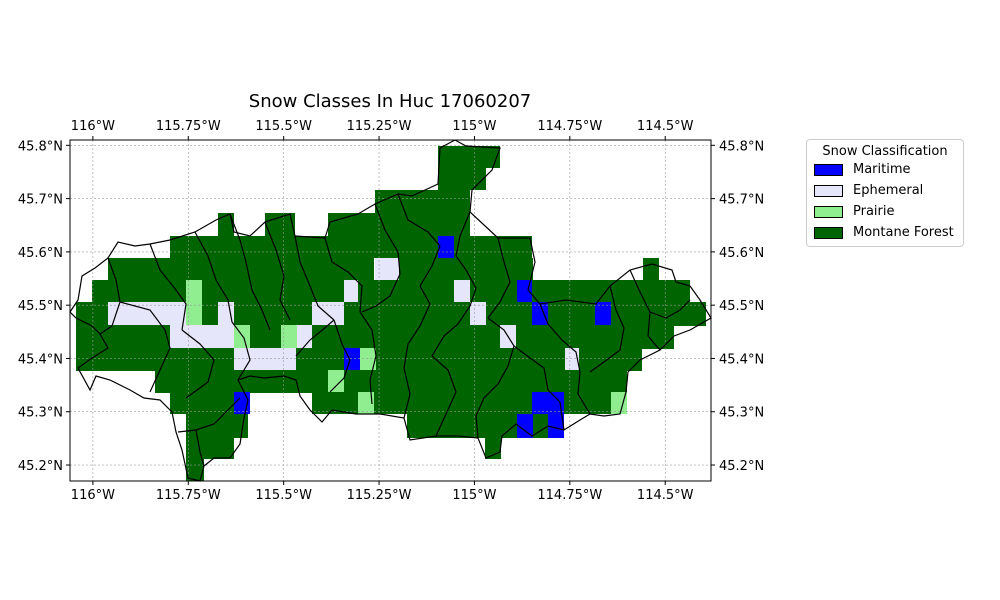  What do you see at coordinates (93, 495) in the screenshot?
I see `lon-tick-label-bottom: 116°W` at bounding box center [93, 495].